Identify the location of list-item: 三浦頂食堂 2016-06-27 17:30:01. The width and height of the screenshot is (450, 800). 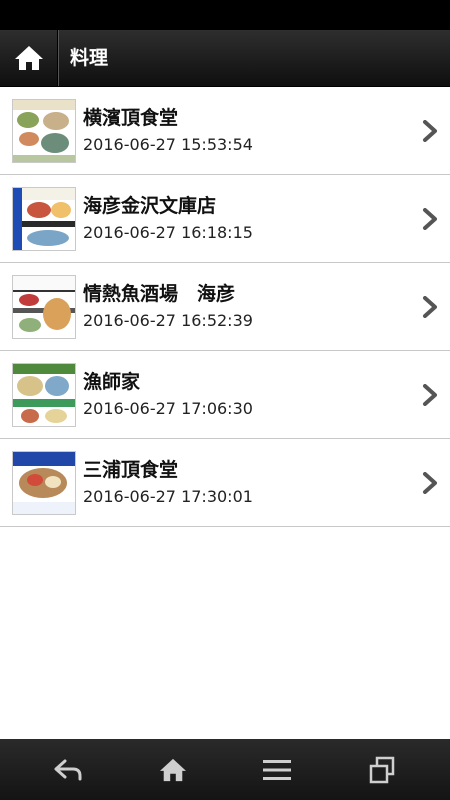
(225, 483).